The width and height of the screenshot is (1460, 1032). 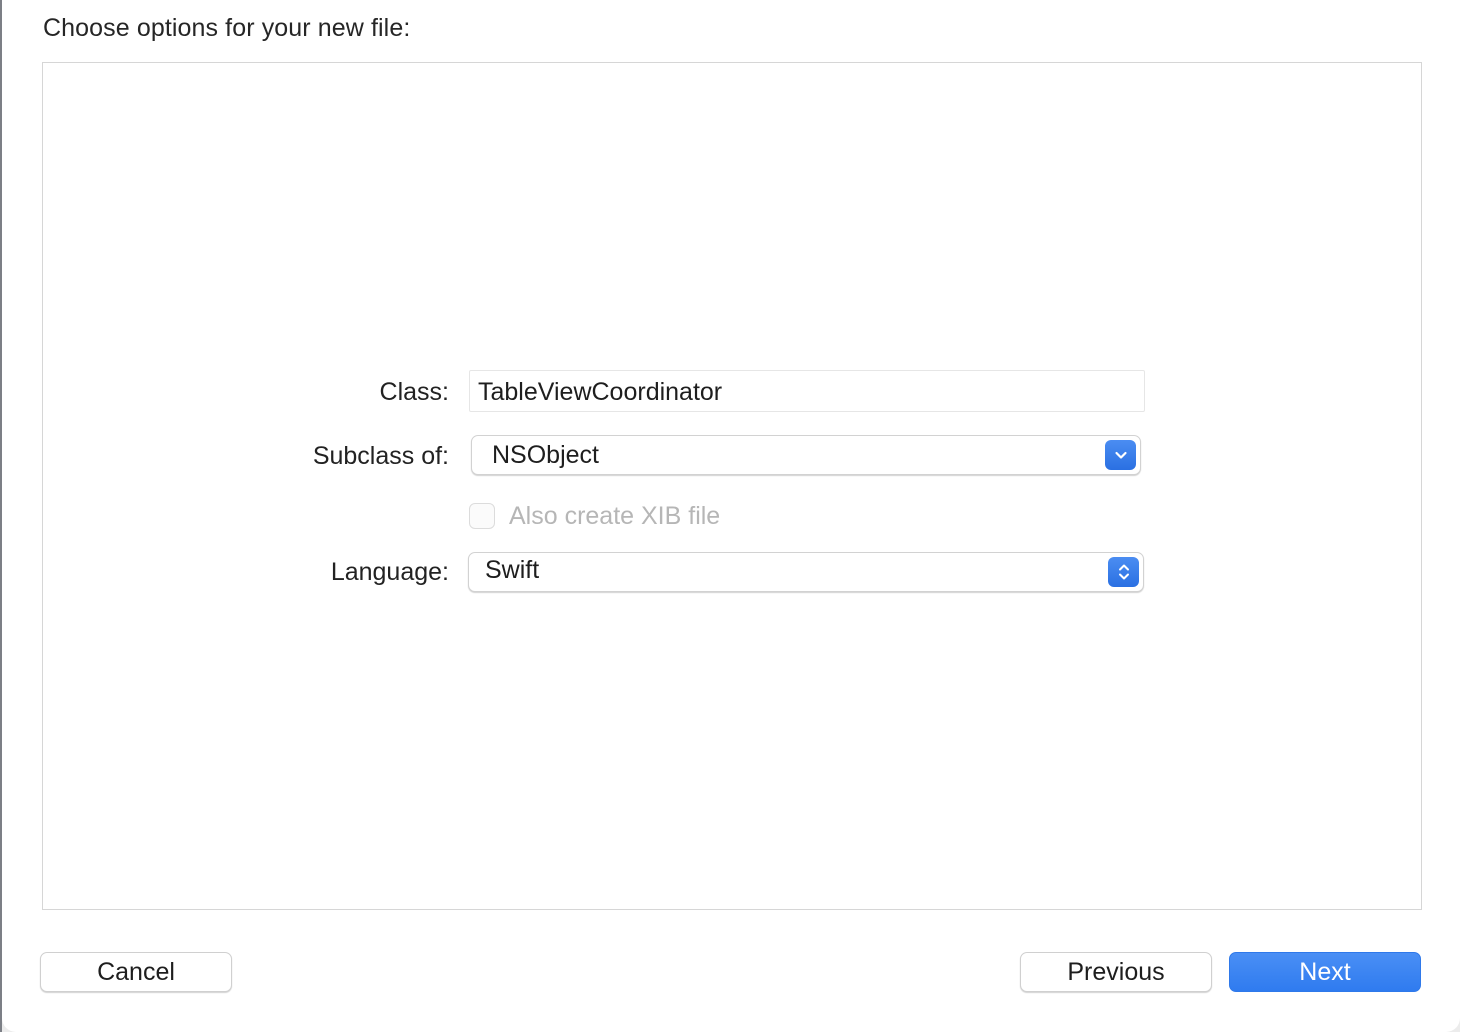 What do you see at coordinates (414, 392) in the screenshot?
I see `class-label: Class:` at bounding box center [414, 392].